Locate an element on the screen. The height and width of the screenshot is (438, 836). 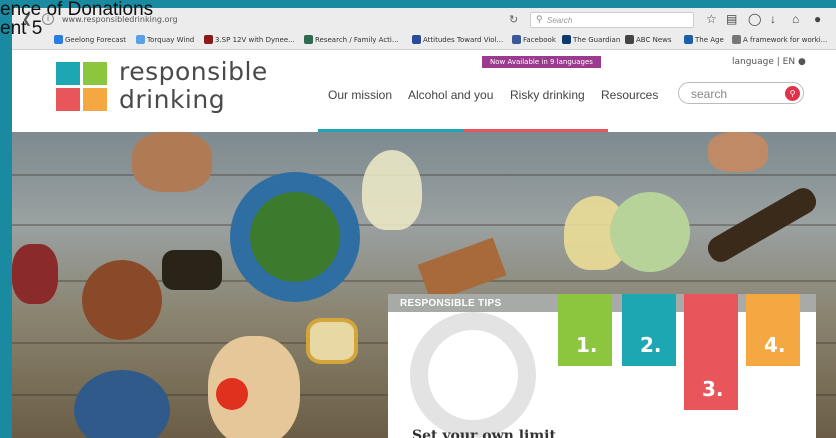
browser-search-input: ⚲ Search is located at coordinates (612, 20).